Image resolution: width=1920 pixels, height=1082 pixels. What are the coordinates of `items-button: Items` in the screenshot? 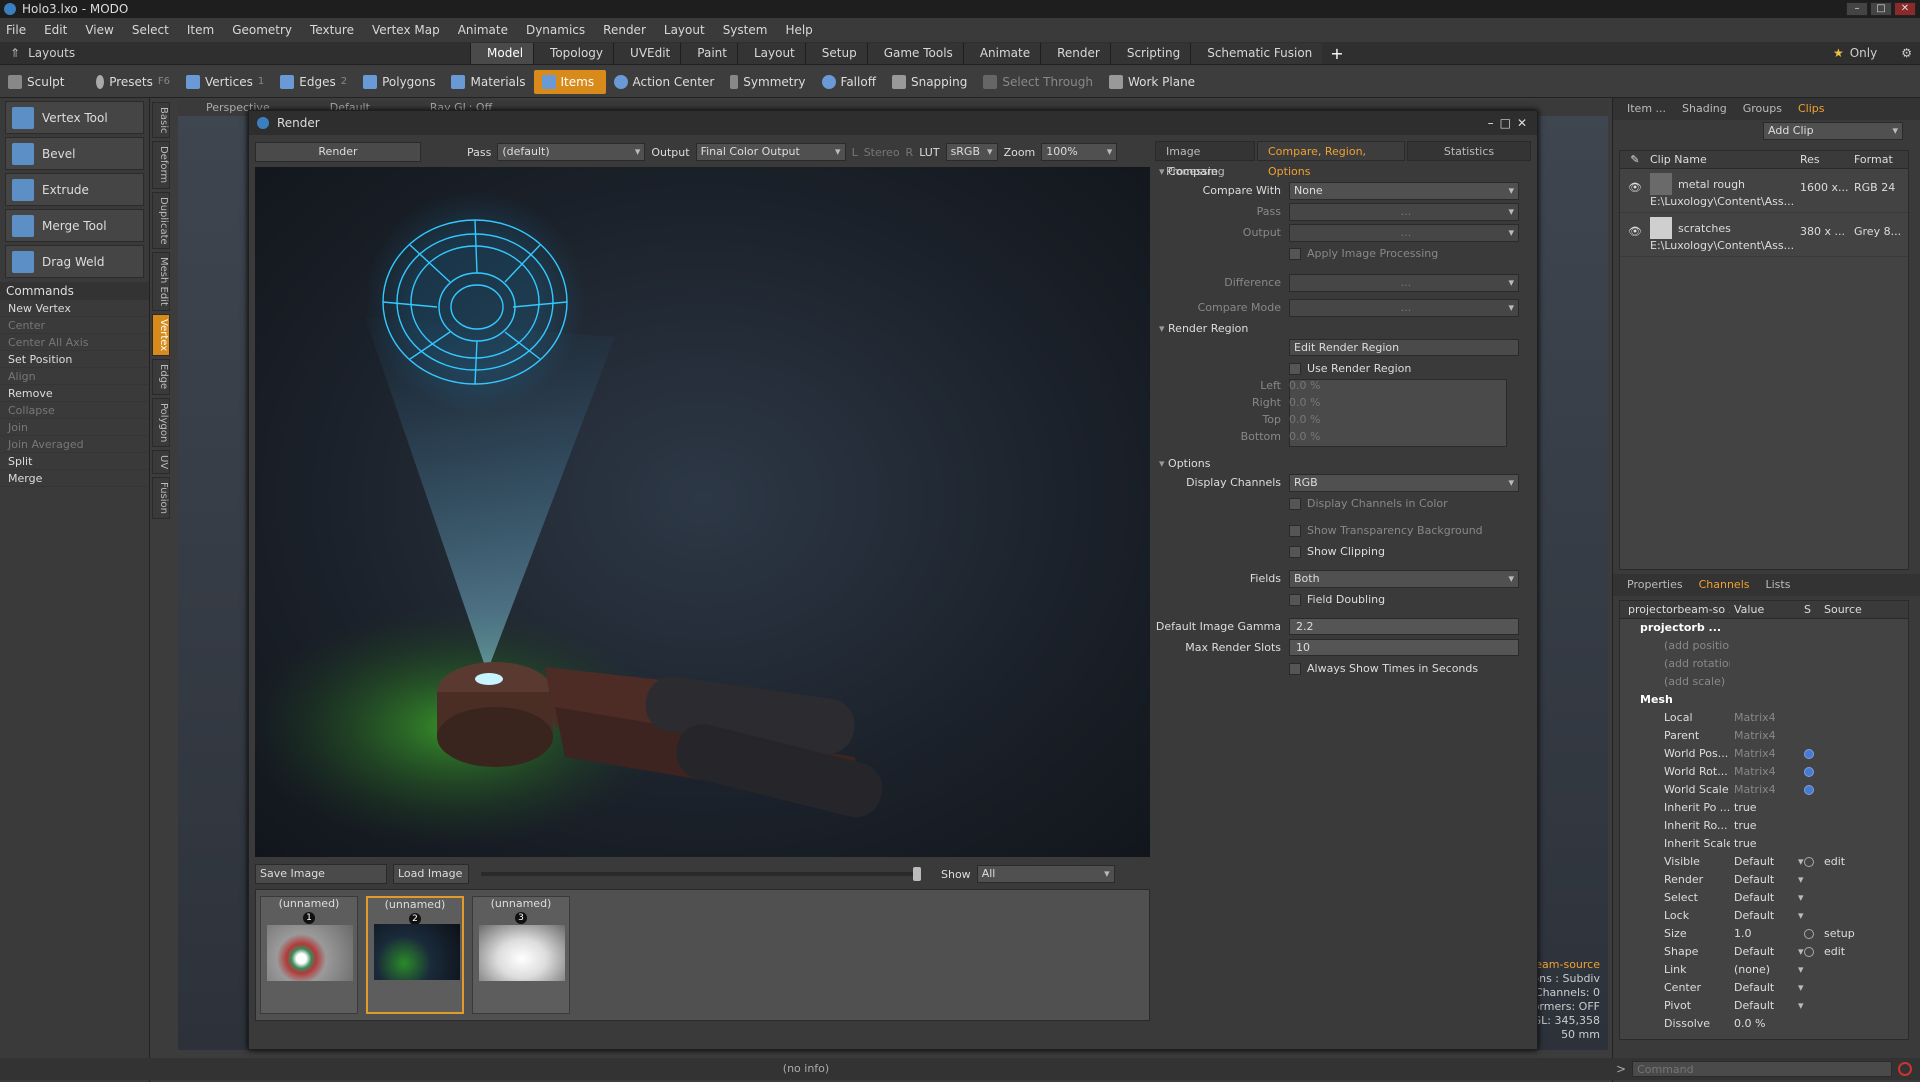 It's located at (569, 81).